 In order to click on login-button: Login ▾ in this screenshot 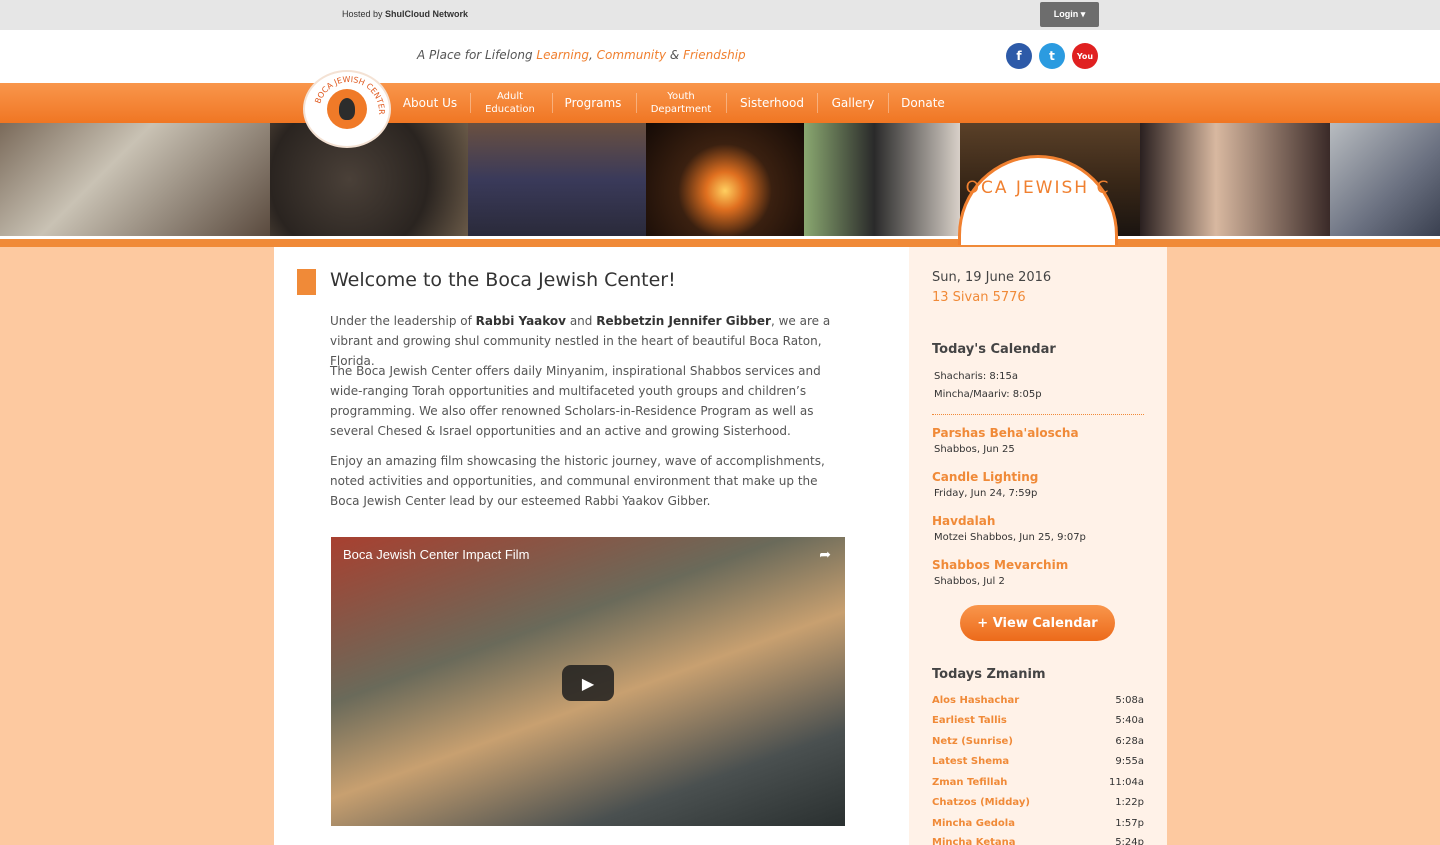, I will do `click(1069, 14)`.